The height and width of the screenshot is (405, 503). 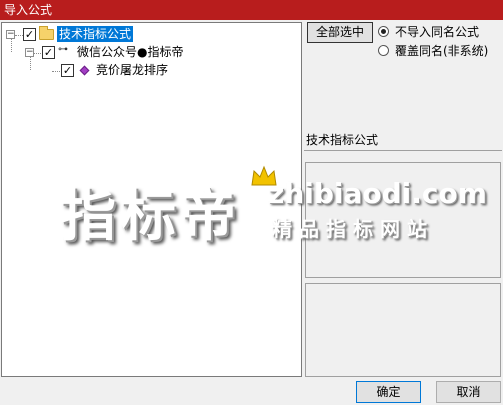 I want to click on tree-item-leaf: 竞价屠龙排序, so click(x=132, y=70).